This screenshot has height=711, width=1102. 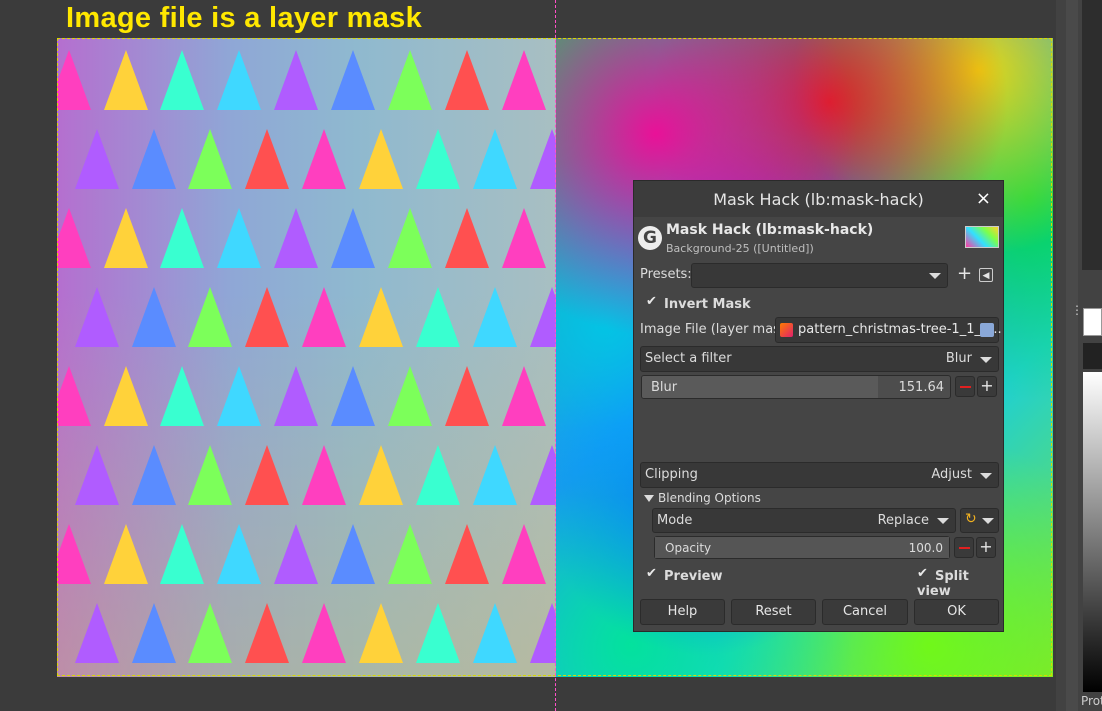 What do you see at coordinates (652, 301) in the screenshot?
I see `checkmark-icon` at bounding box center [652, 301].